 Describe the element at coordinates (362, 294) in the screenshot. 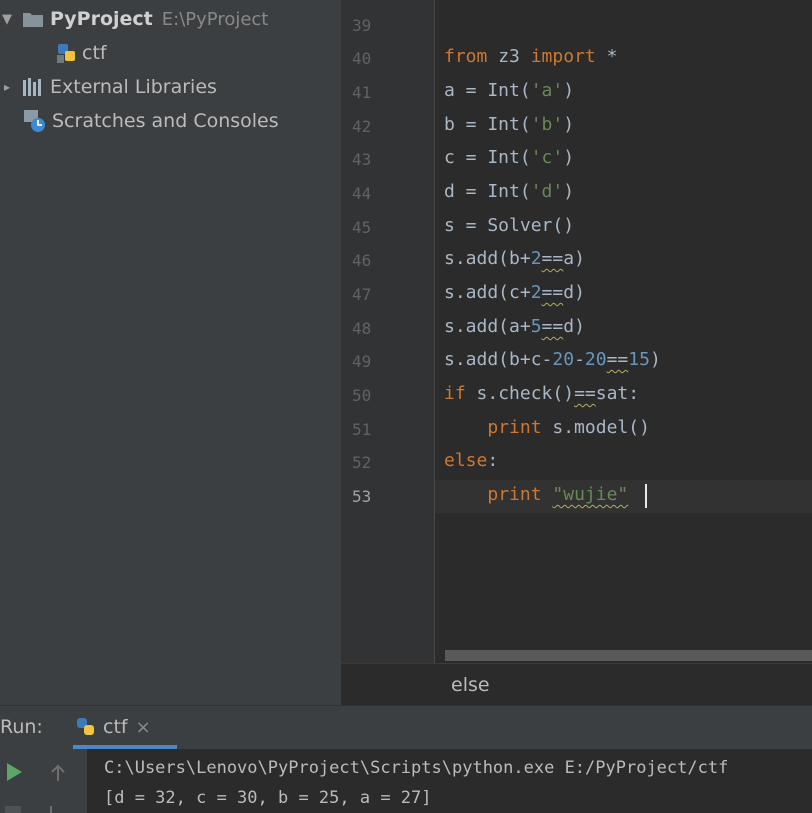

I see `line-number: 47` at that location.